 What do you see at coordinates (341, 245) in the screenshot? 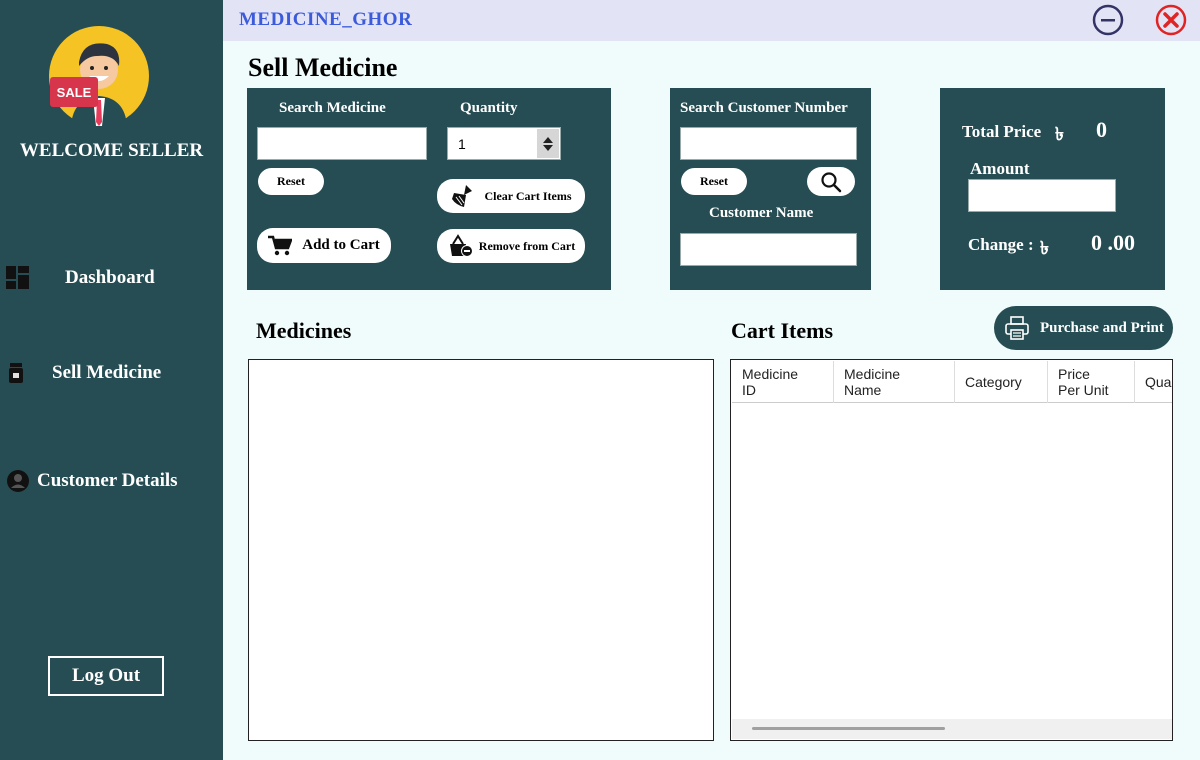
I see `add-to-cart-label: Add to Cart` at bounding box center [341, 245].